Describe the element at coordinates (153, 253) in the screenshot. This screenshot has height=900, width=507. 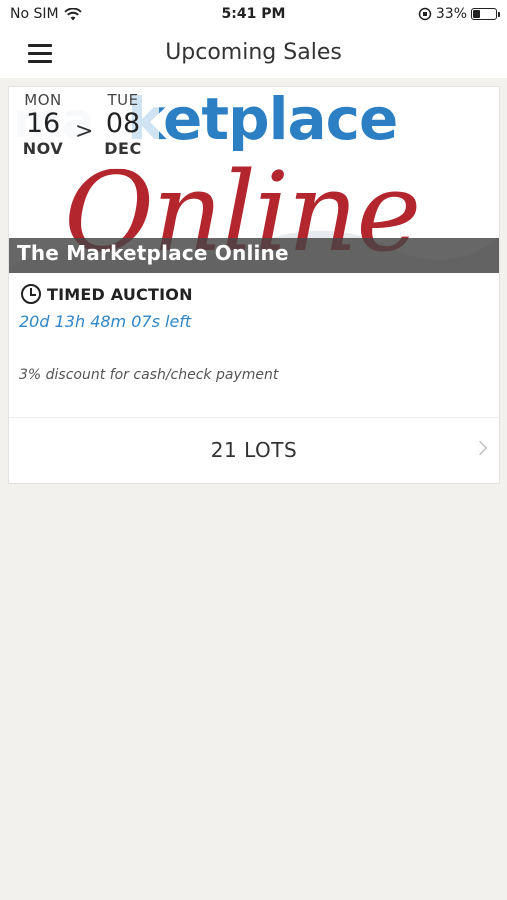
I see `sale-title: The Marketplace Online` at that location.